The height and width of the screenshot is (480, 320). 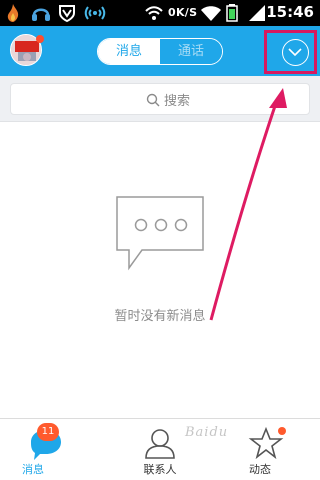 I want to click on message-call-toggle: 消息 通话, so click(x=160, y=51).